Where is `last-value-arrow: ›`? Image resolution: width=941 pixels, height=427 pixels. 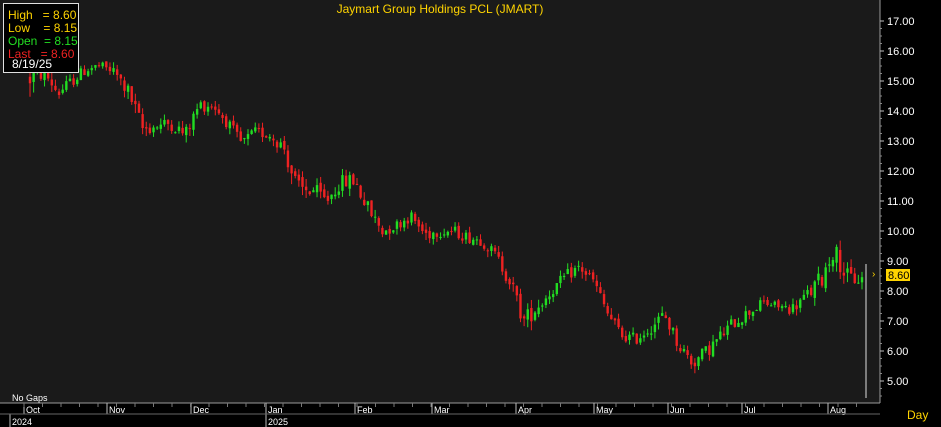
last-value-arrow: › is located at coordinates (873, 274).